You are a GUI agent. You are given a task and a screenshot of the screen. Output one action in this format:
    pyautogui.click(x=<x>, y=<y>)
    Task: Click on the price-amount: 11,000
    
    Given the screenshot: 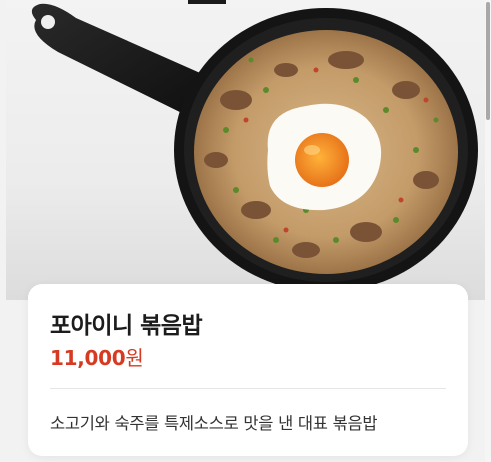 What is the action you would take?
    pyautogui.click(x=88, y=358)
    